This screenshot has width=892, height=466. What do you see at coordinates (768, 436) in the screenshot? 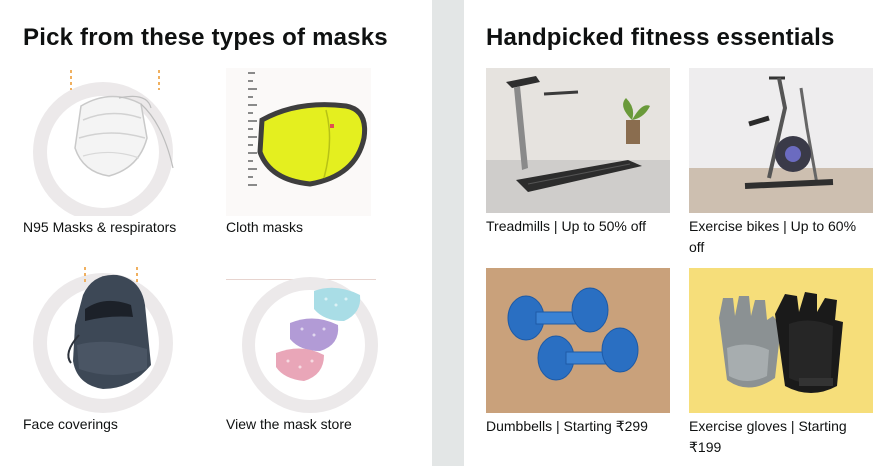
I see `exercise-gloves-label: Exercise gloves | Starting ₹199` at bounding box center [768, 436].